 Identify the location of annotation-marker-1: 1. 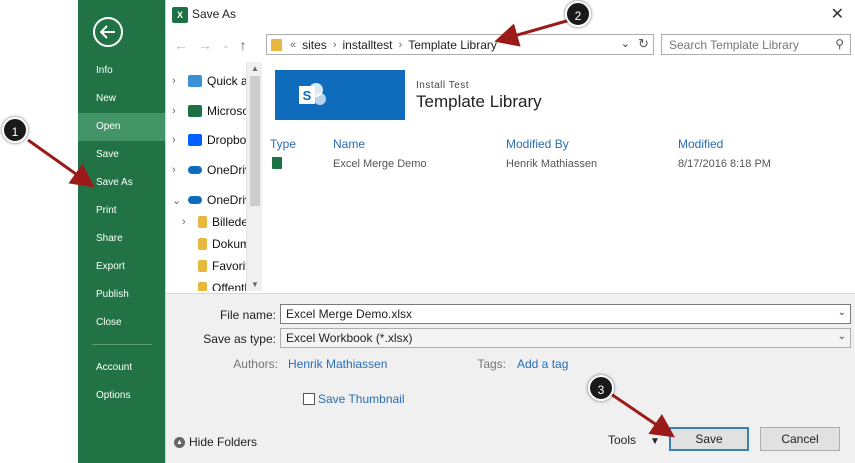
(15, 130).